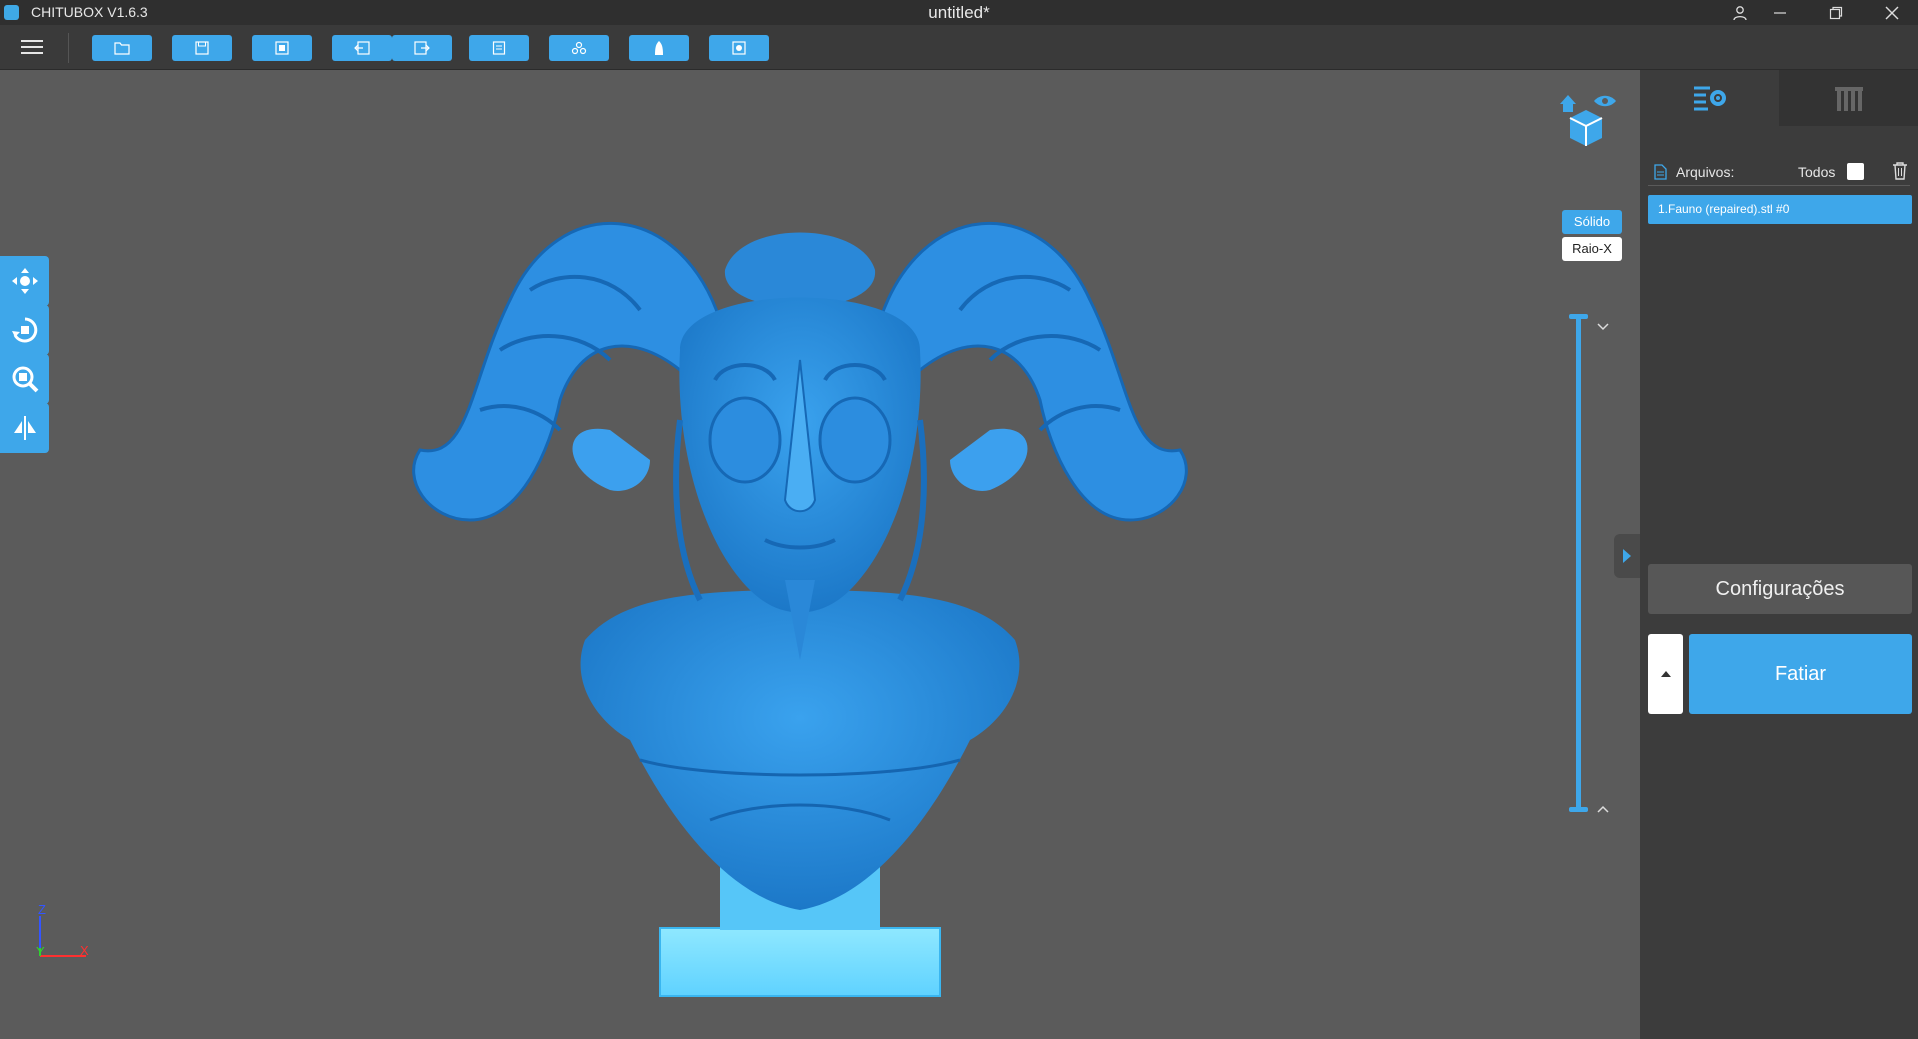 This screenshot has height=1039, width=1918. Describe the element at coordinates (89, 12) in the screenshot. I see `app-title: CHITUBOX V1.6.3` at that location.